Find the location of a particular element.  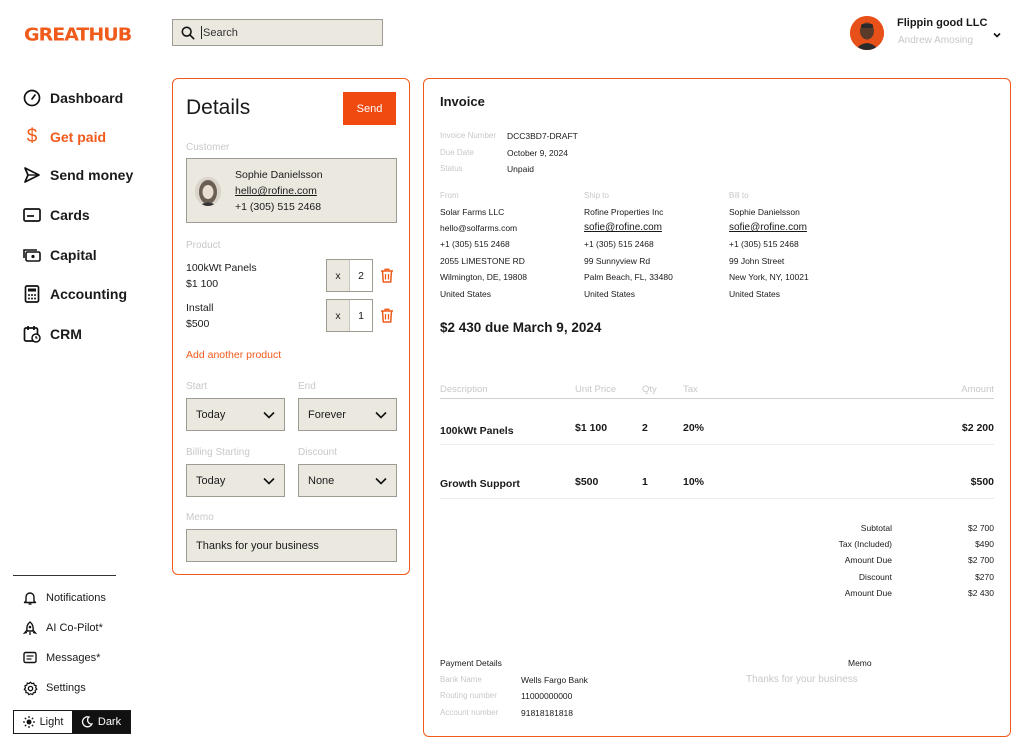

product-name: 100kWt Panels is located at coordinates (221, 268).